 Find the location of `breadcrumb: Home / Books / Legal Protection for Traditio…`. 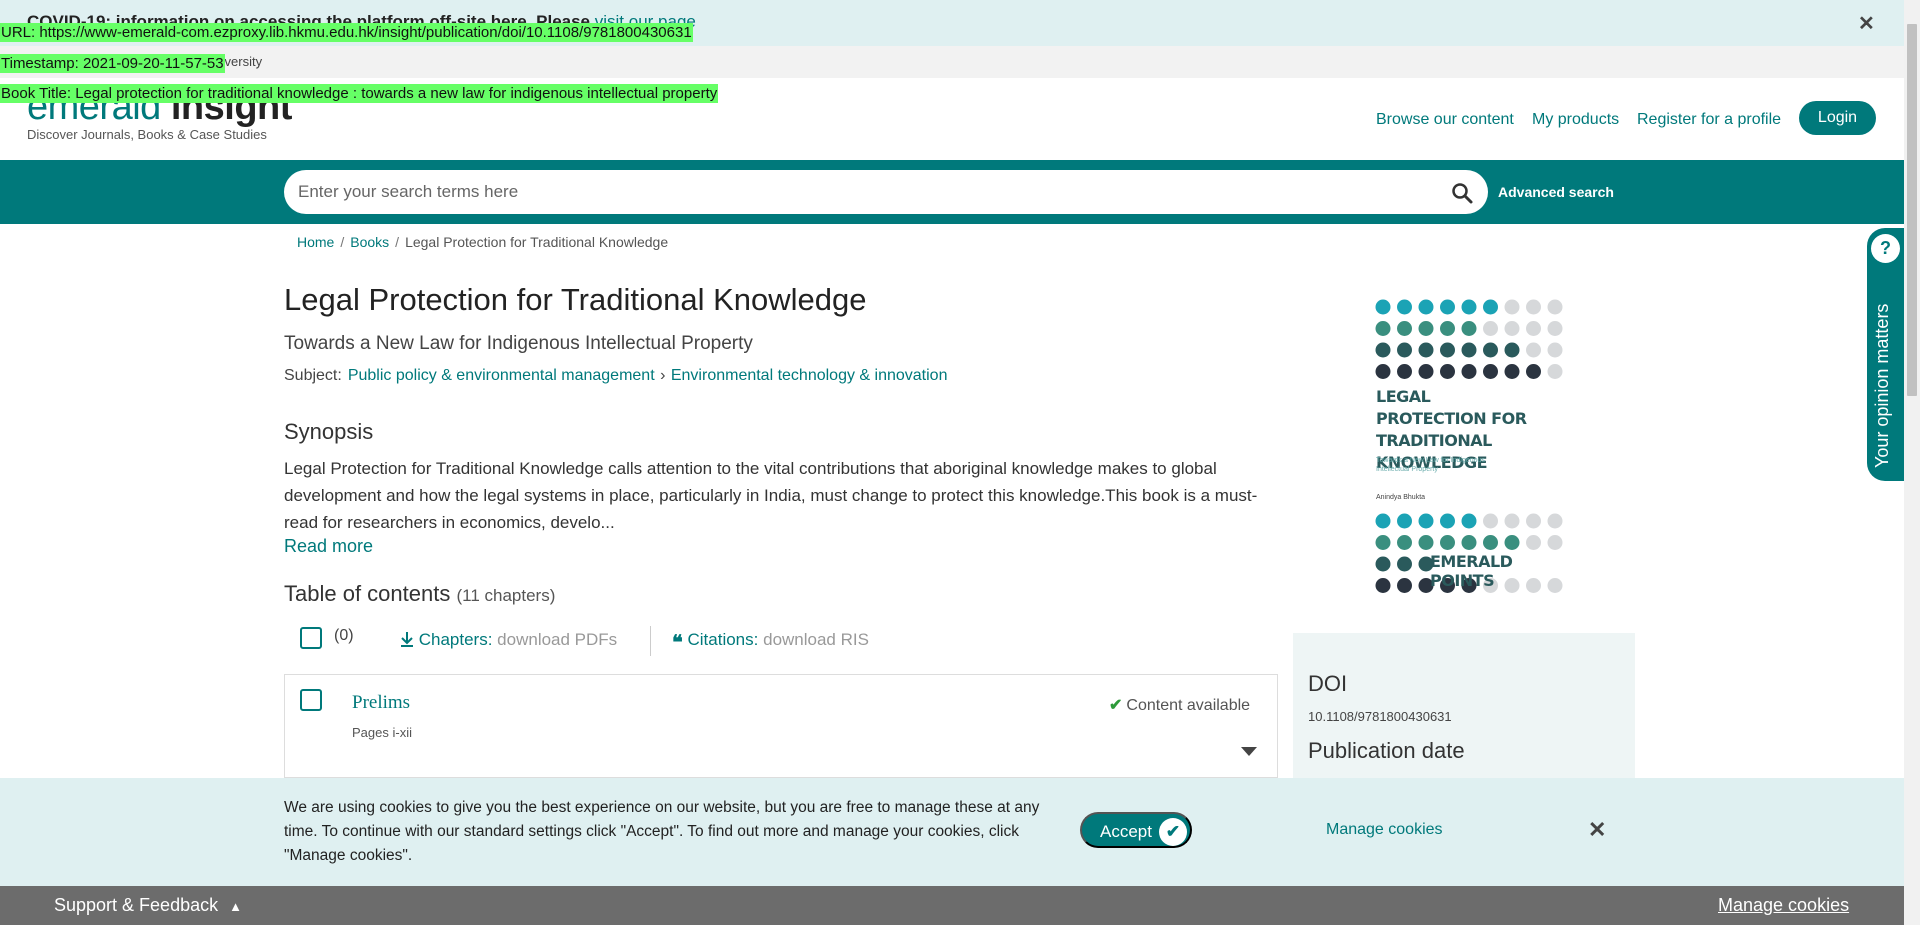

breadcrumb: Home / Books / Legal Protection for Traditio… is located at coordinates (482, 242).